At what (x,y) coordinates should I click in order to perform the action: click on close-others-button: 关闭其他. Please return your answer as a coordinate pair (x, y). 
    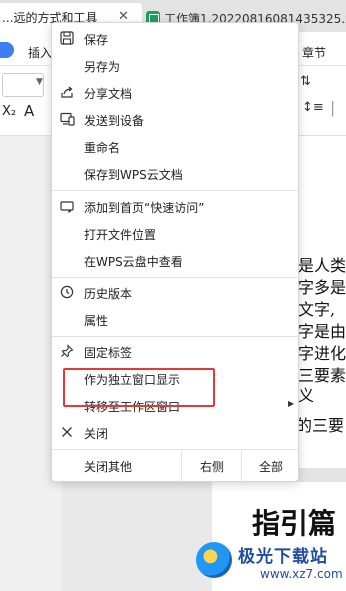
    Looking at the image, I should click on (108, 466).